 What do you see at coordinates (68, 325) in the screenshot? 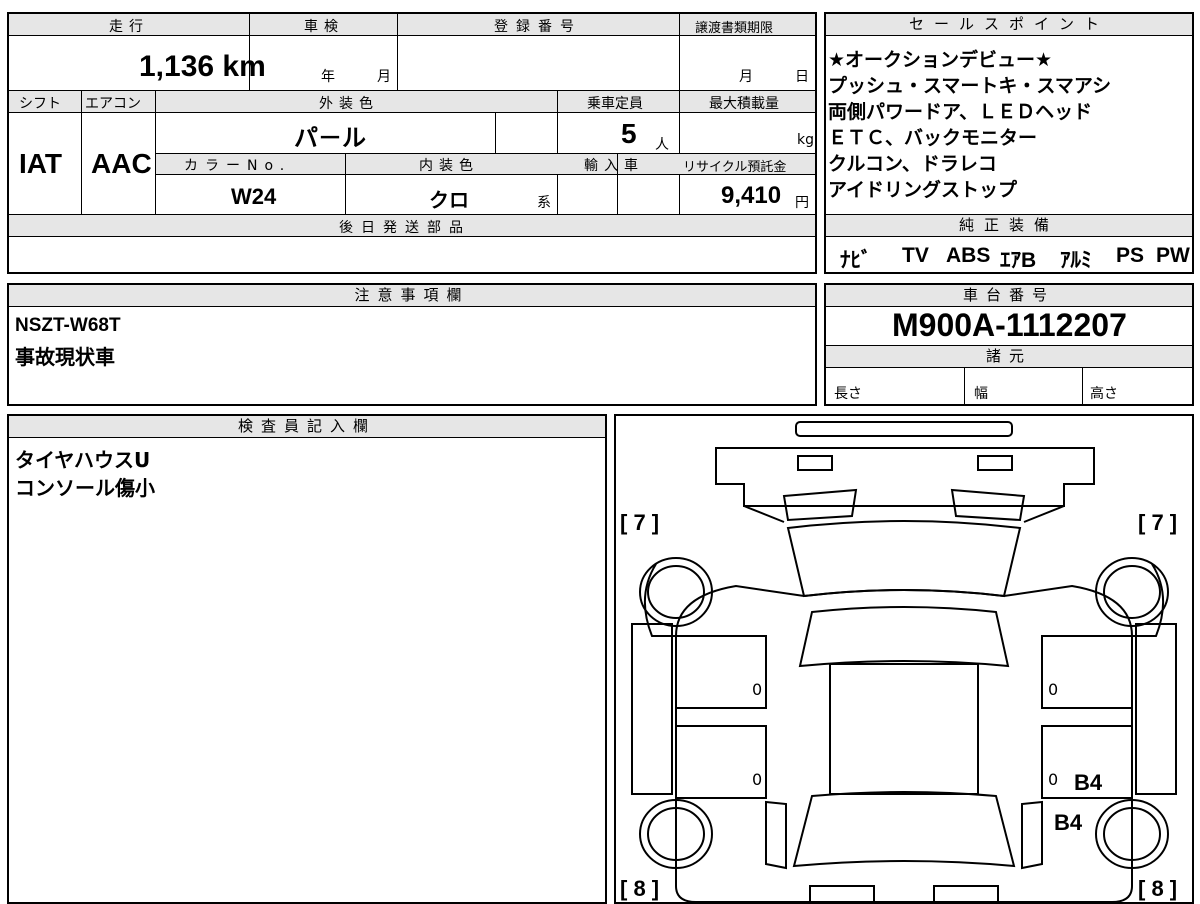
I see `notes-line-model: NSZT-W68T` at bounding box center [68, 325].